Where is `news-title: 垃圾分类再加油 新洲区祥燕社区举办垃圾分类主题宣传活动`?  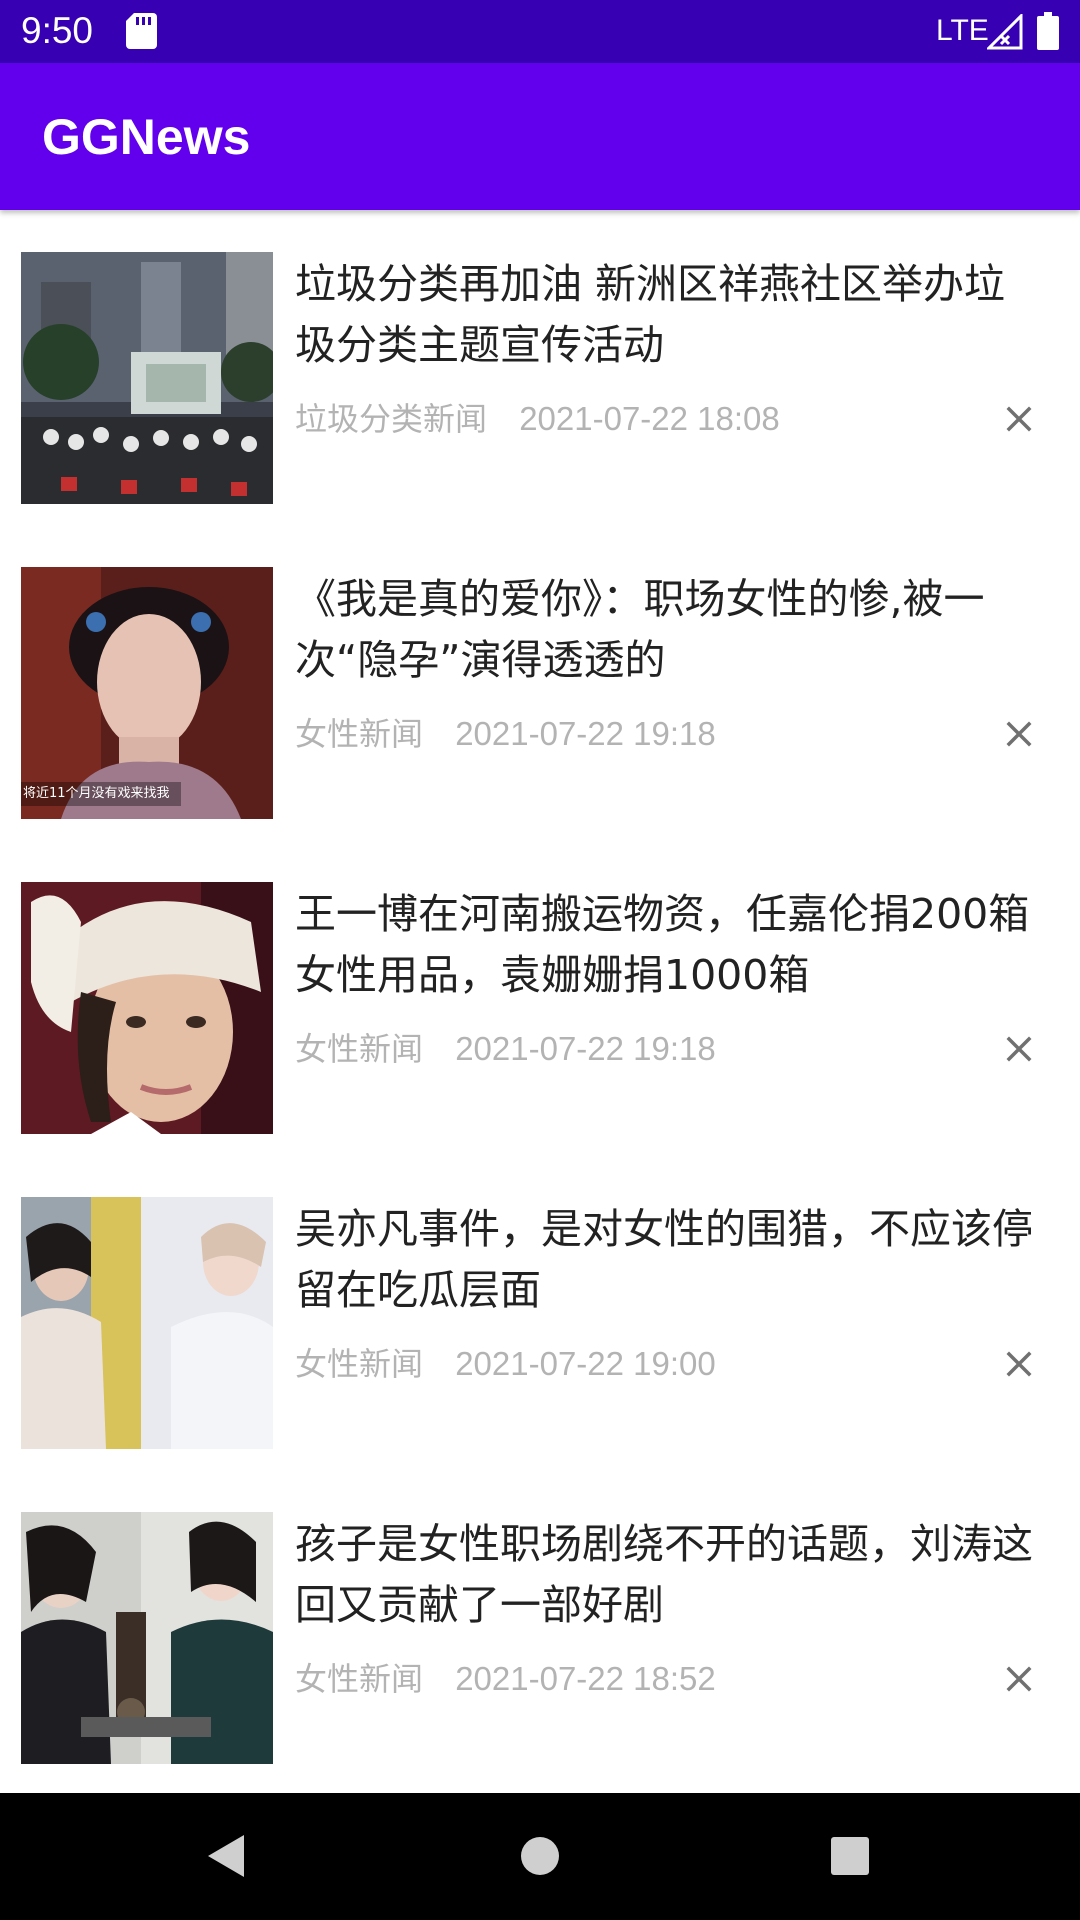
news-title: 垃圾分类再加油 新洲区祥燕社区举办垃圾分类主题宣传活动 is located at coordinates (667, 315).